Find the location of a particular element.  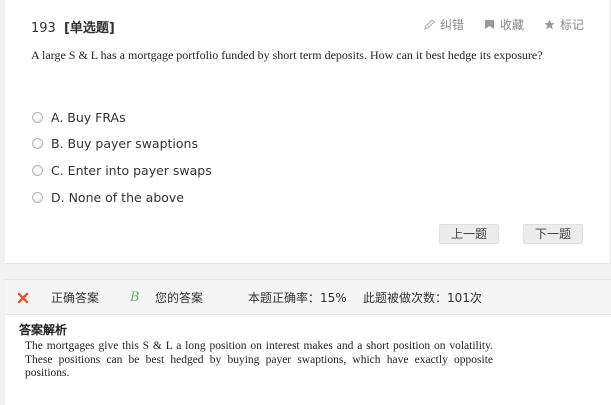

question-type: [单选题] is located at coordinates (89, 28).